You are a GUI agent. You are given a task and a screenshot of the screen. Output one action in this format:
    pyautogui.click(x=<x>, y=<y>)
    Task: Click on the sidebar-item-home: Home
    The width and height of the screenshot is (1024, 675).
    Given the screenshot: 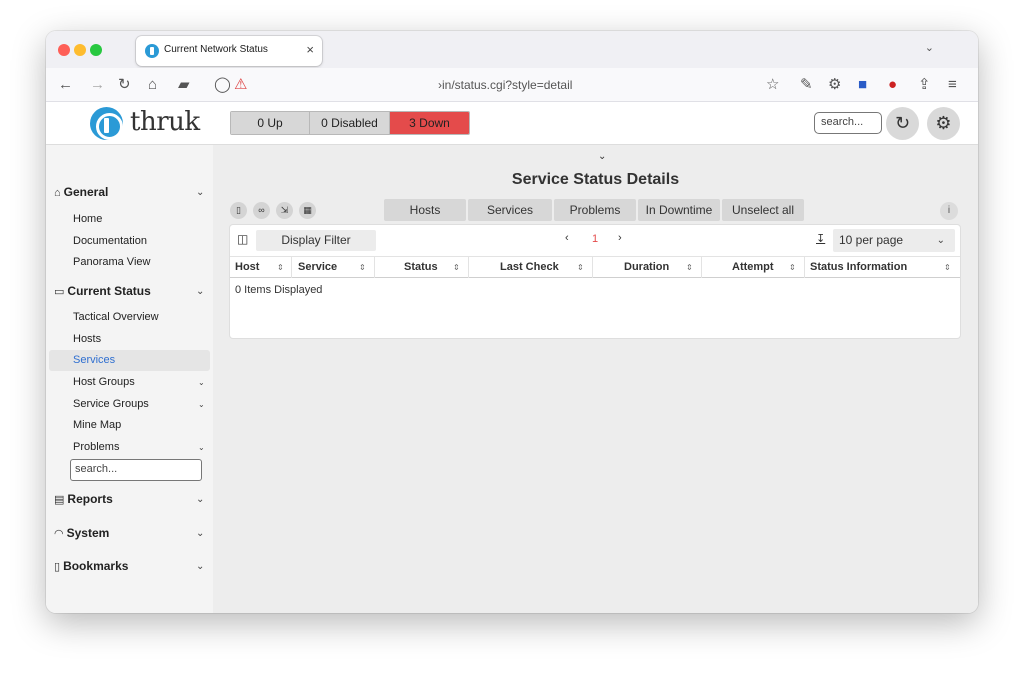 What is the action you would take?
    pyautogui.click(x=87, y=219)
    